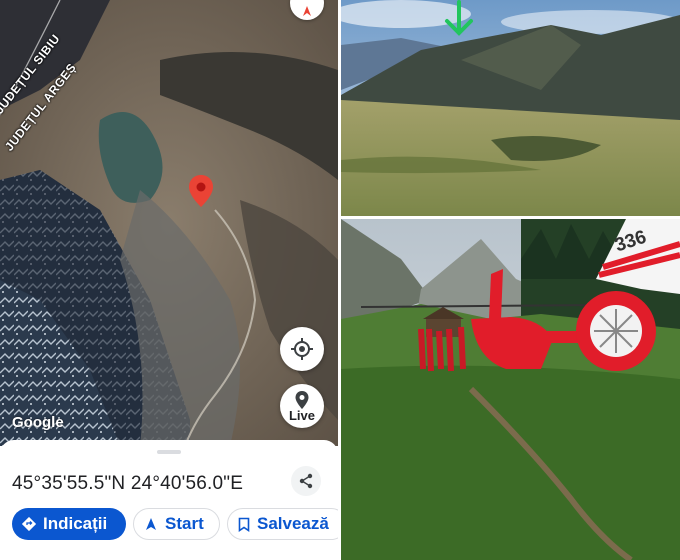 This screenshot has width=680, height=560. Describe the element at coordinates (38, 422) in the screenshot. I see `google-watermark: Google` at that location.